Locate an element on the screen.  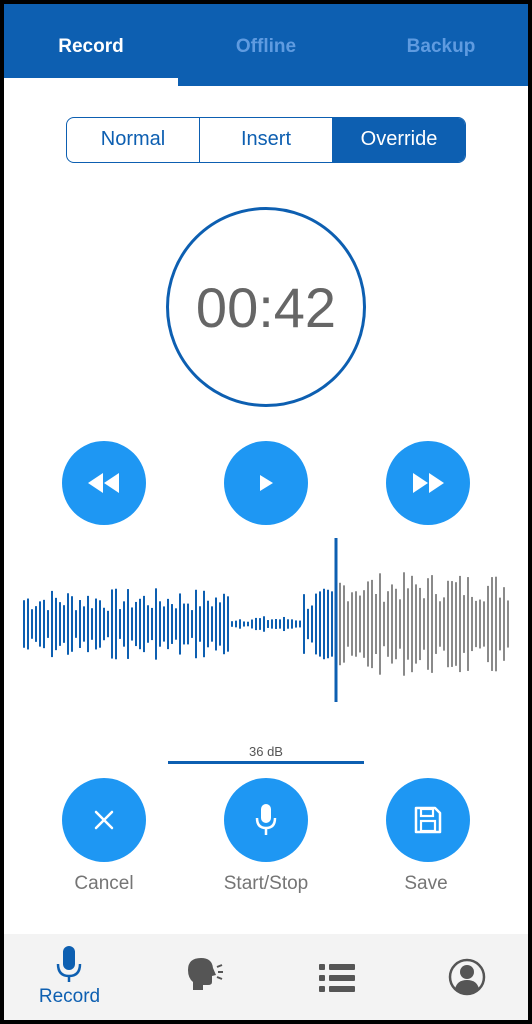
elapsed-time: 00:42 is located at coordinates (266, 307).